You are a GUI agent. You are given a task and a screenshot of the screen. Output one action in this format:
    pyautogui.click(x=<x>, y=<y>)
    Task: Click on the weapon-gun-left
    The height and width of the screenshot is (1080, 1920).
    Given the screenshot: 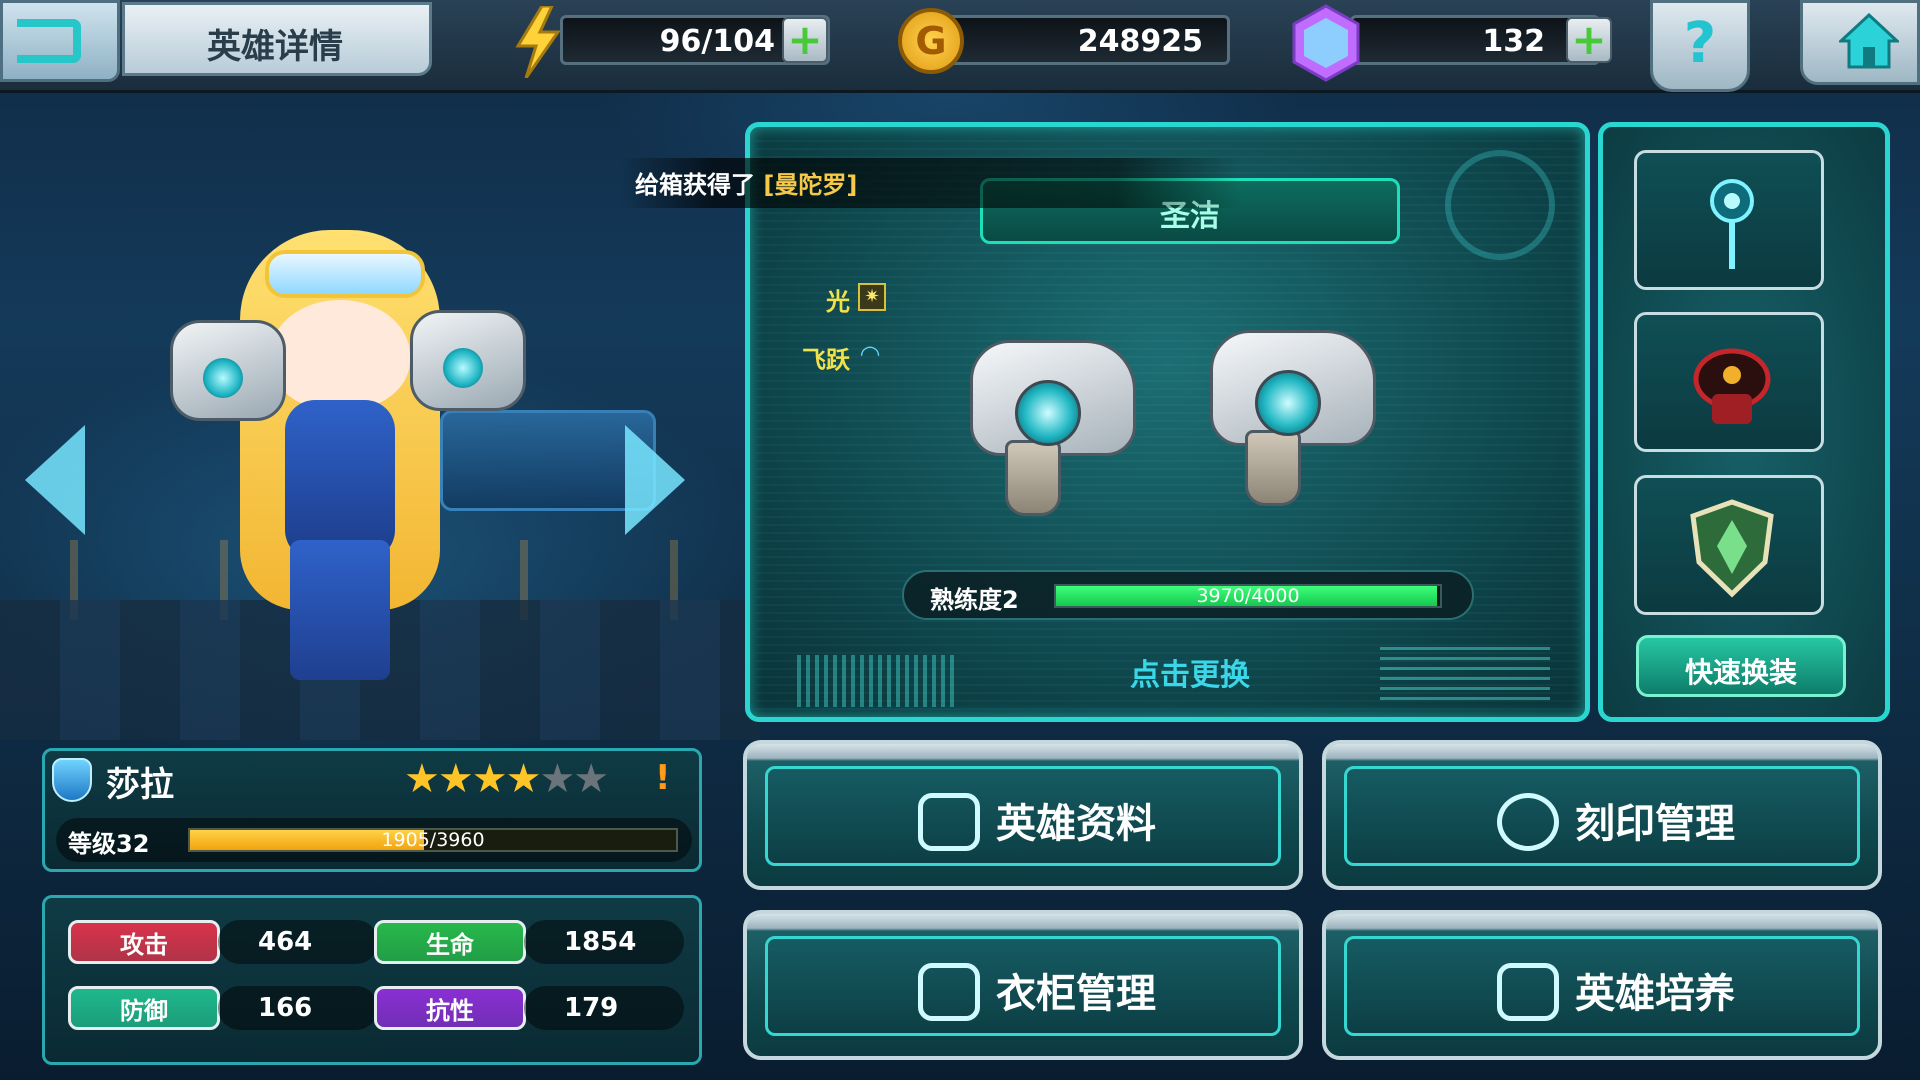 What is the action you would take?
    pyautogui.click(x=1050, y=413)
    